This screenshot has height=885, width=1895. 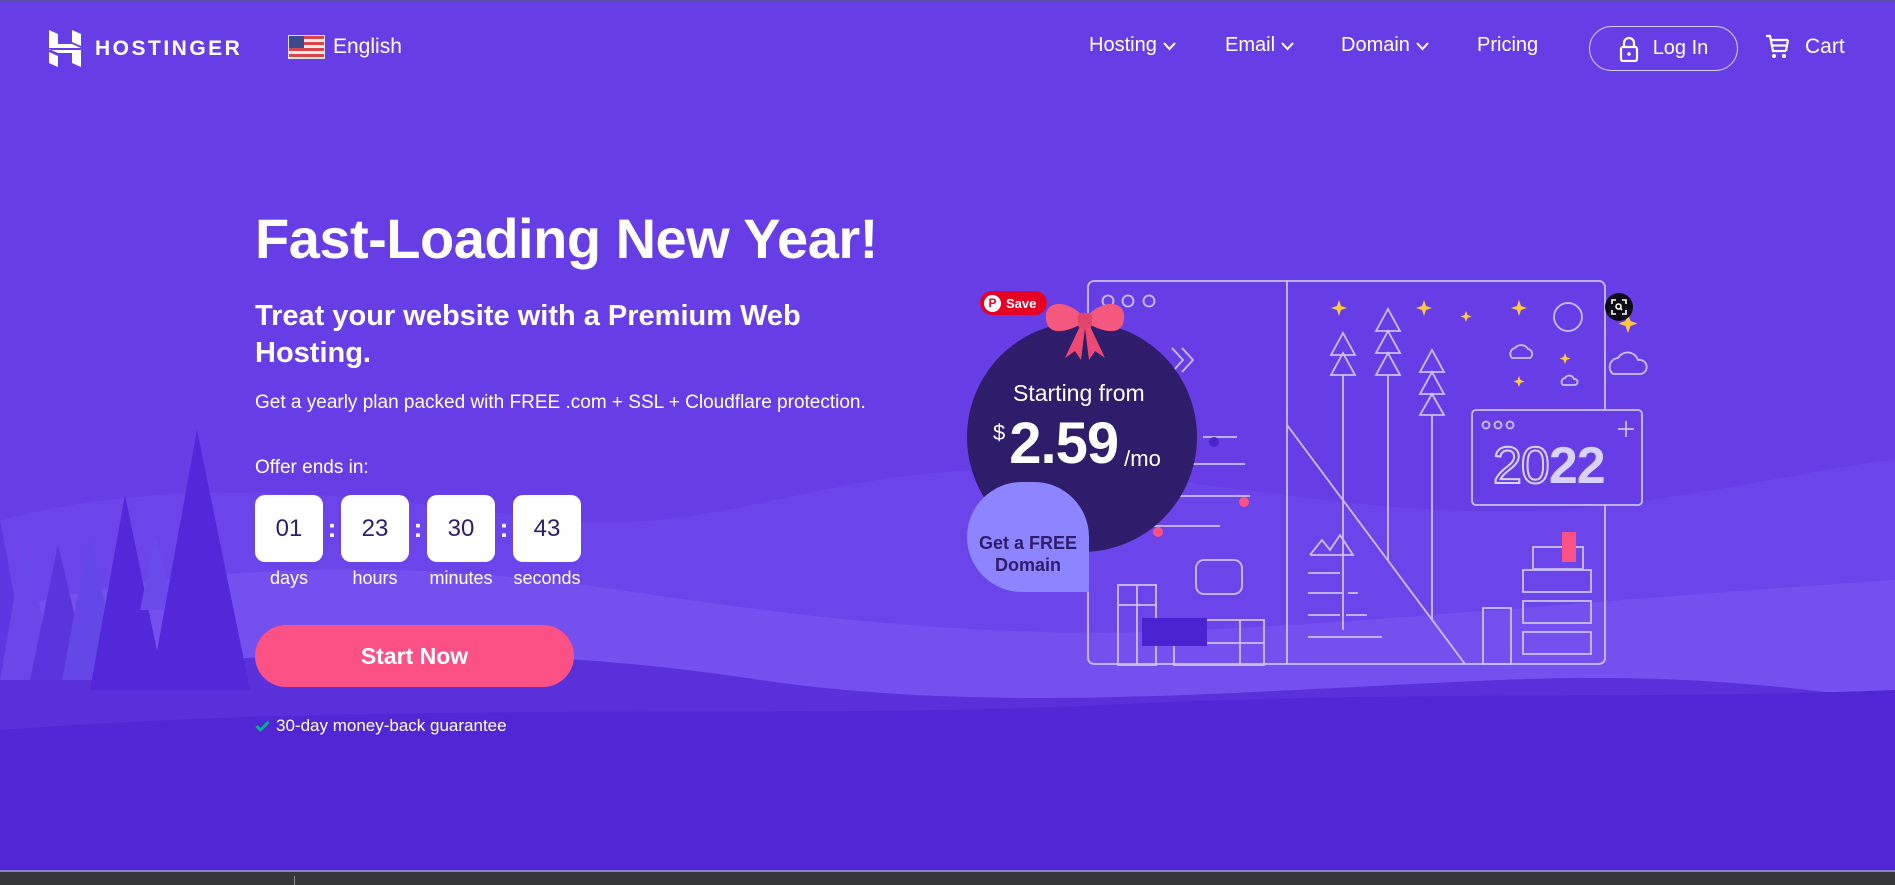 What do you see at coordinates (1064, 443) in the screenshot?
I see `price-amount: 2.59` at bounding box center [1064, 443].